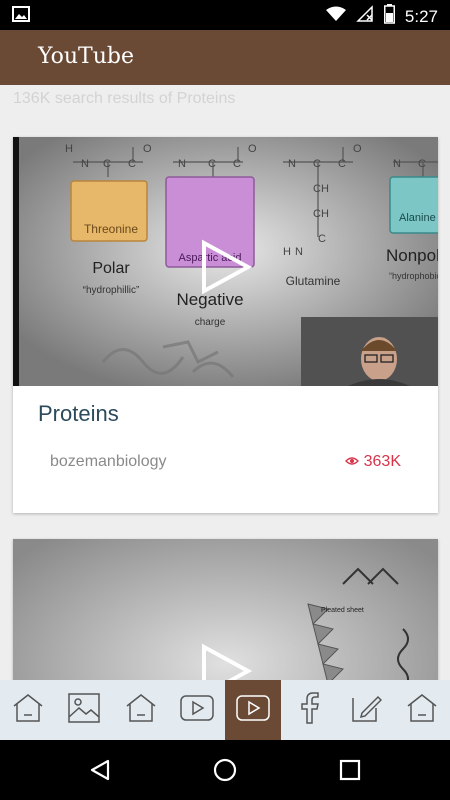 Image resolution: width=450 pixels, height=800 pixels. I want to click on view-count-value: 363K, so click(382, 461).